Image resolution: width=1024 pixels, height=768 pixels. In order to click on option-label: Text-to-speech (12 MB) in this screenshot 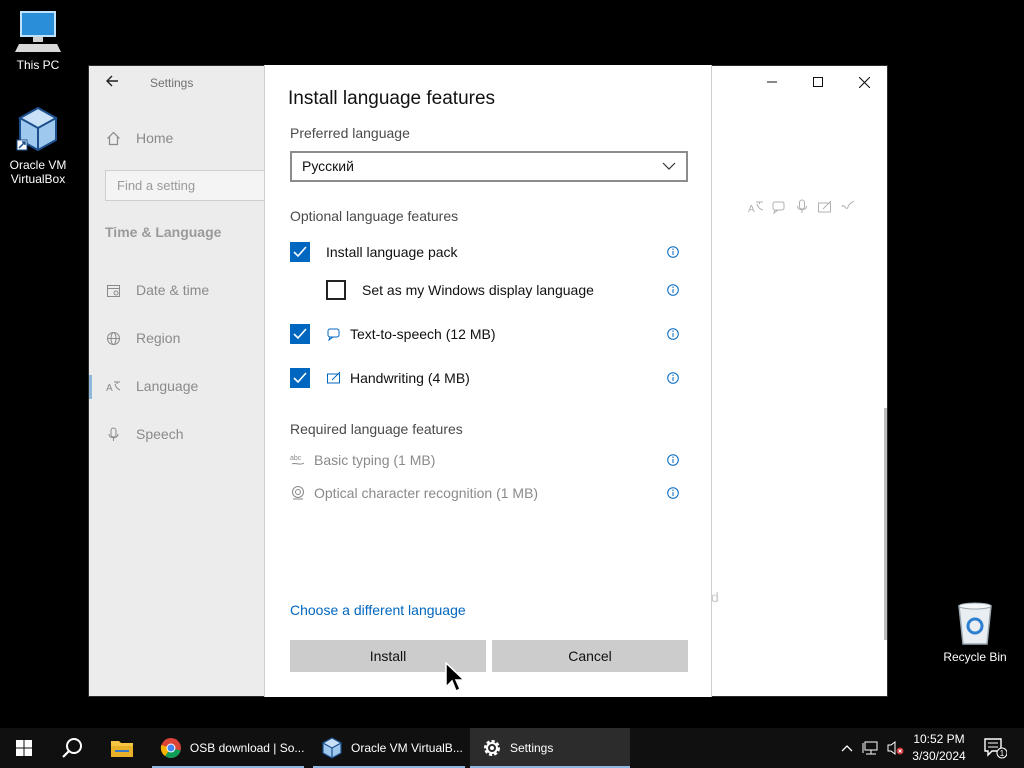, I will do `click(423, 334)`.